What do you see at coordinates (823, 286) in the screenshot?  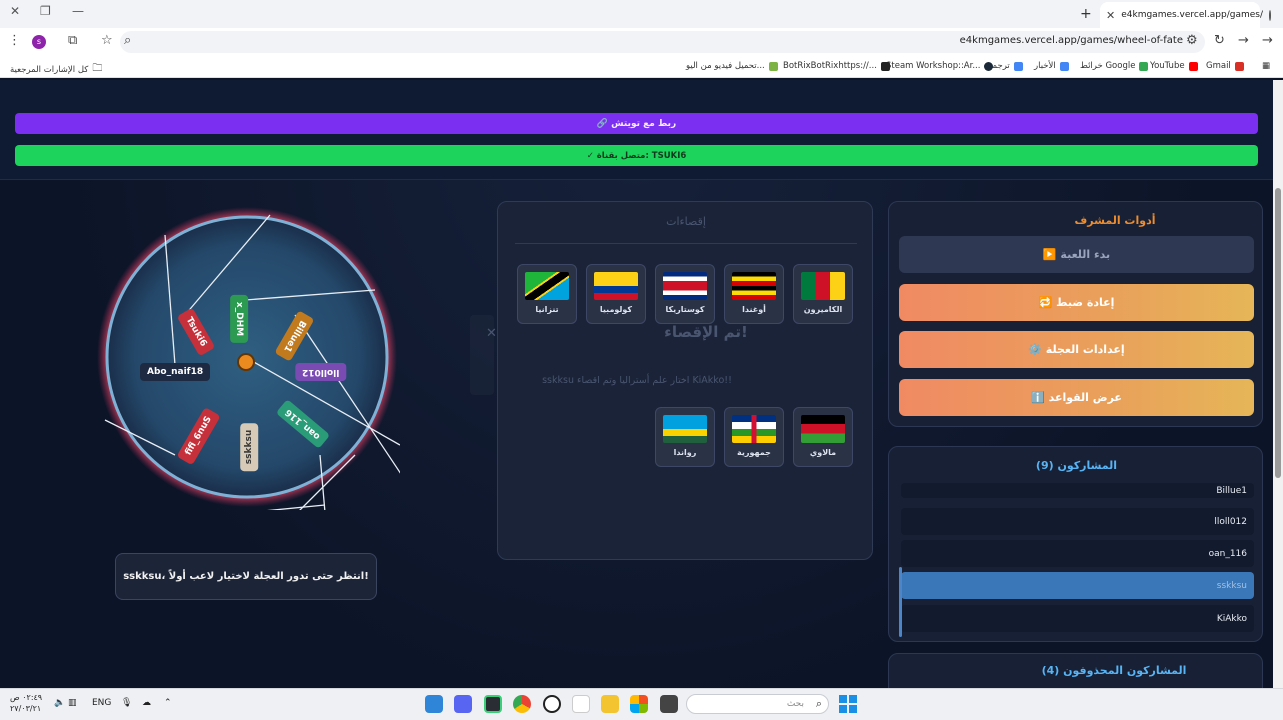 I see `cameroon-flag-icon` at bounding box center [823, 286].